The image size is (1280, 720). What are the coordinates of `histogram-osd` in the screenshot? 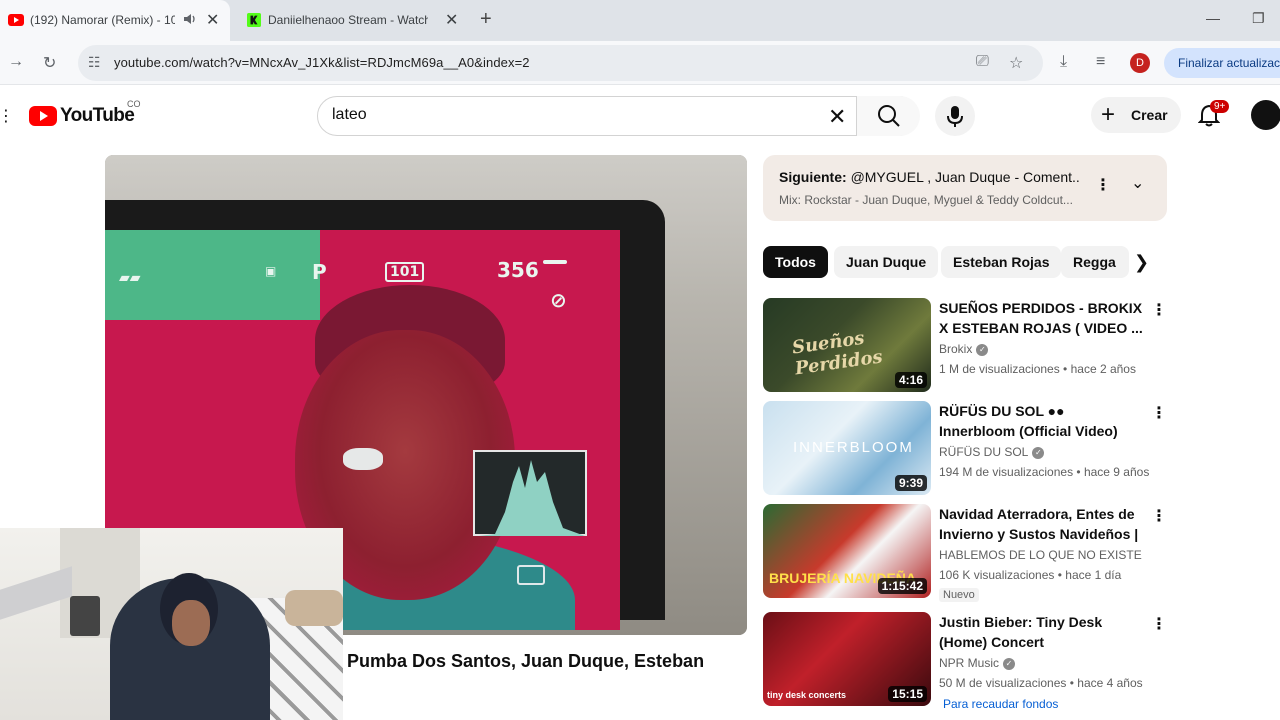 It's located at (530, 493).